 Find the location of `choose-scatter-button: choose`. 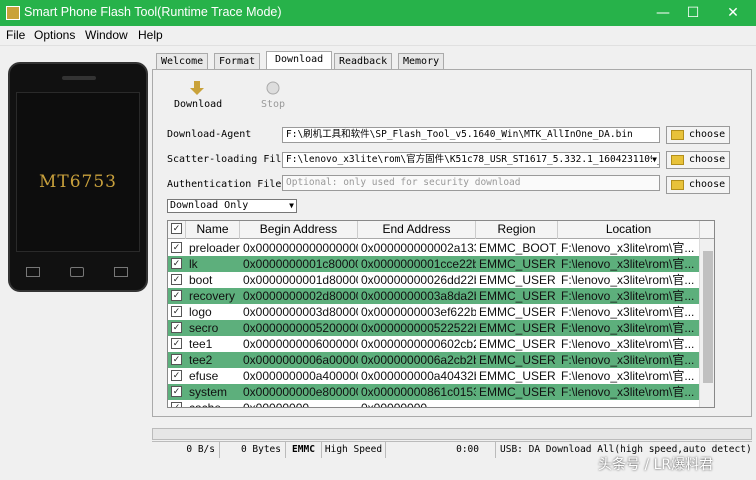

choose-scatter-button: choose is located at coordinates (698, 160).